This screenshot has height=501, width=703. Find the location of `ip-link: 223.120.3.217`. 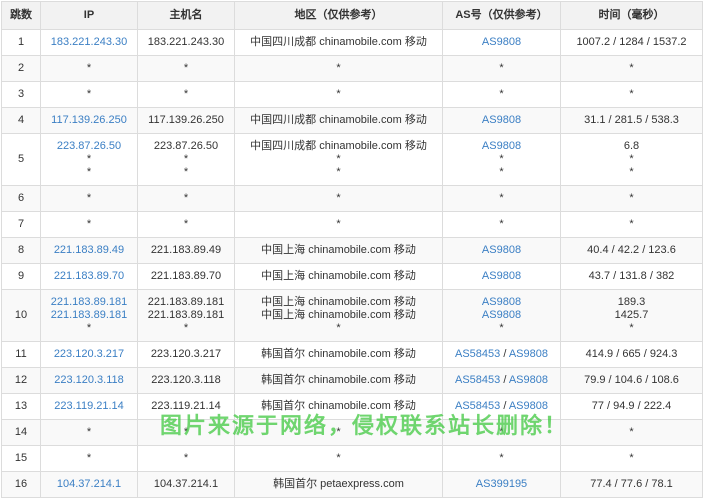

ip-link: 223.120.3.217 is located at coordinates (89, 354).